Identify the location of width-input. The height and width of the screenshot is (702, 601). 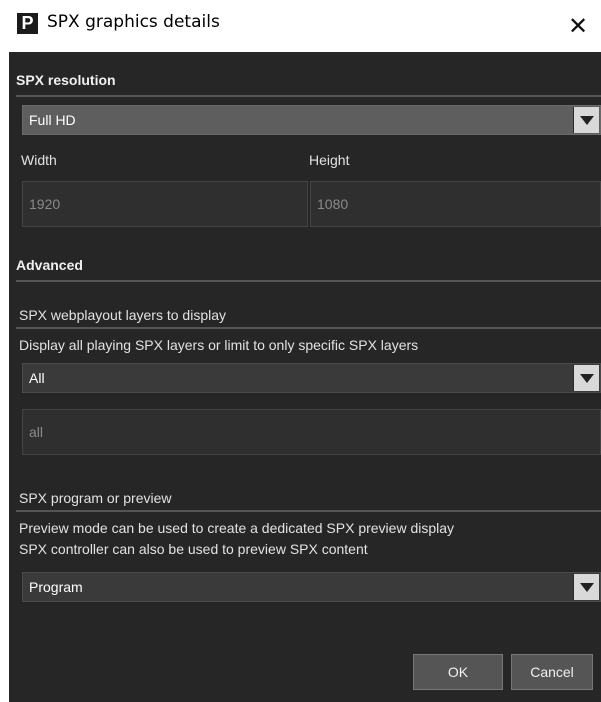
(165, 204).